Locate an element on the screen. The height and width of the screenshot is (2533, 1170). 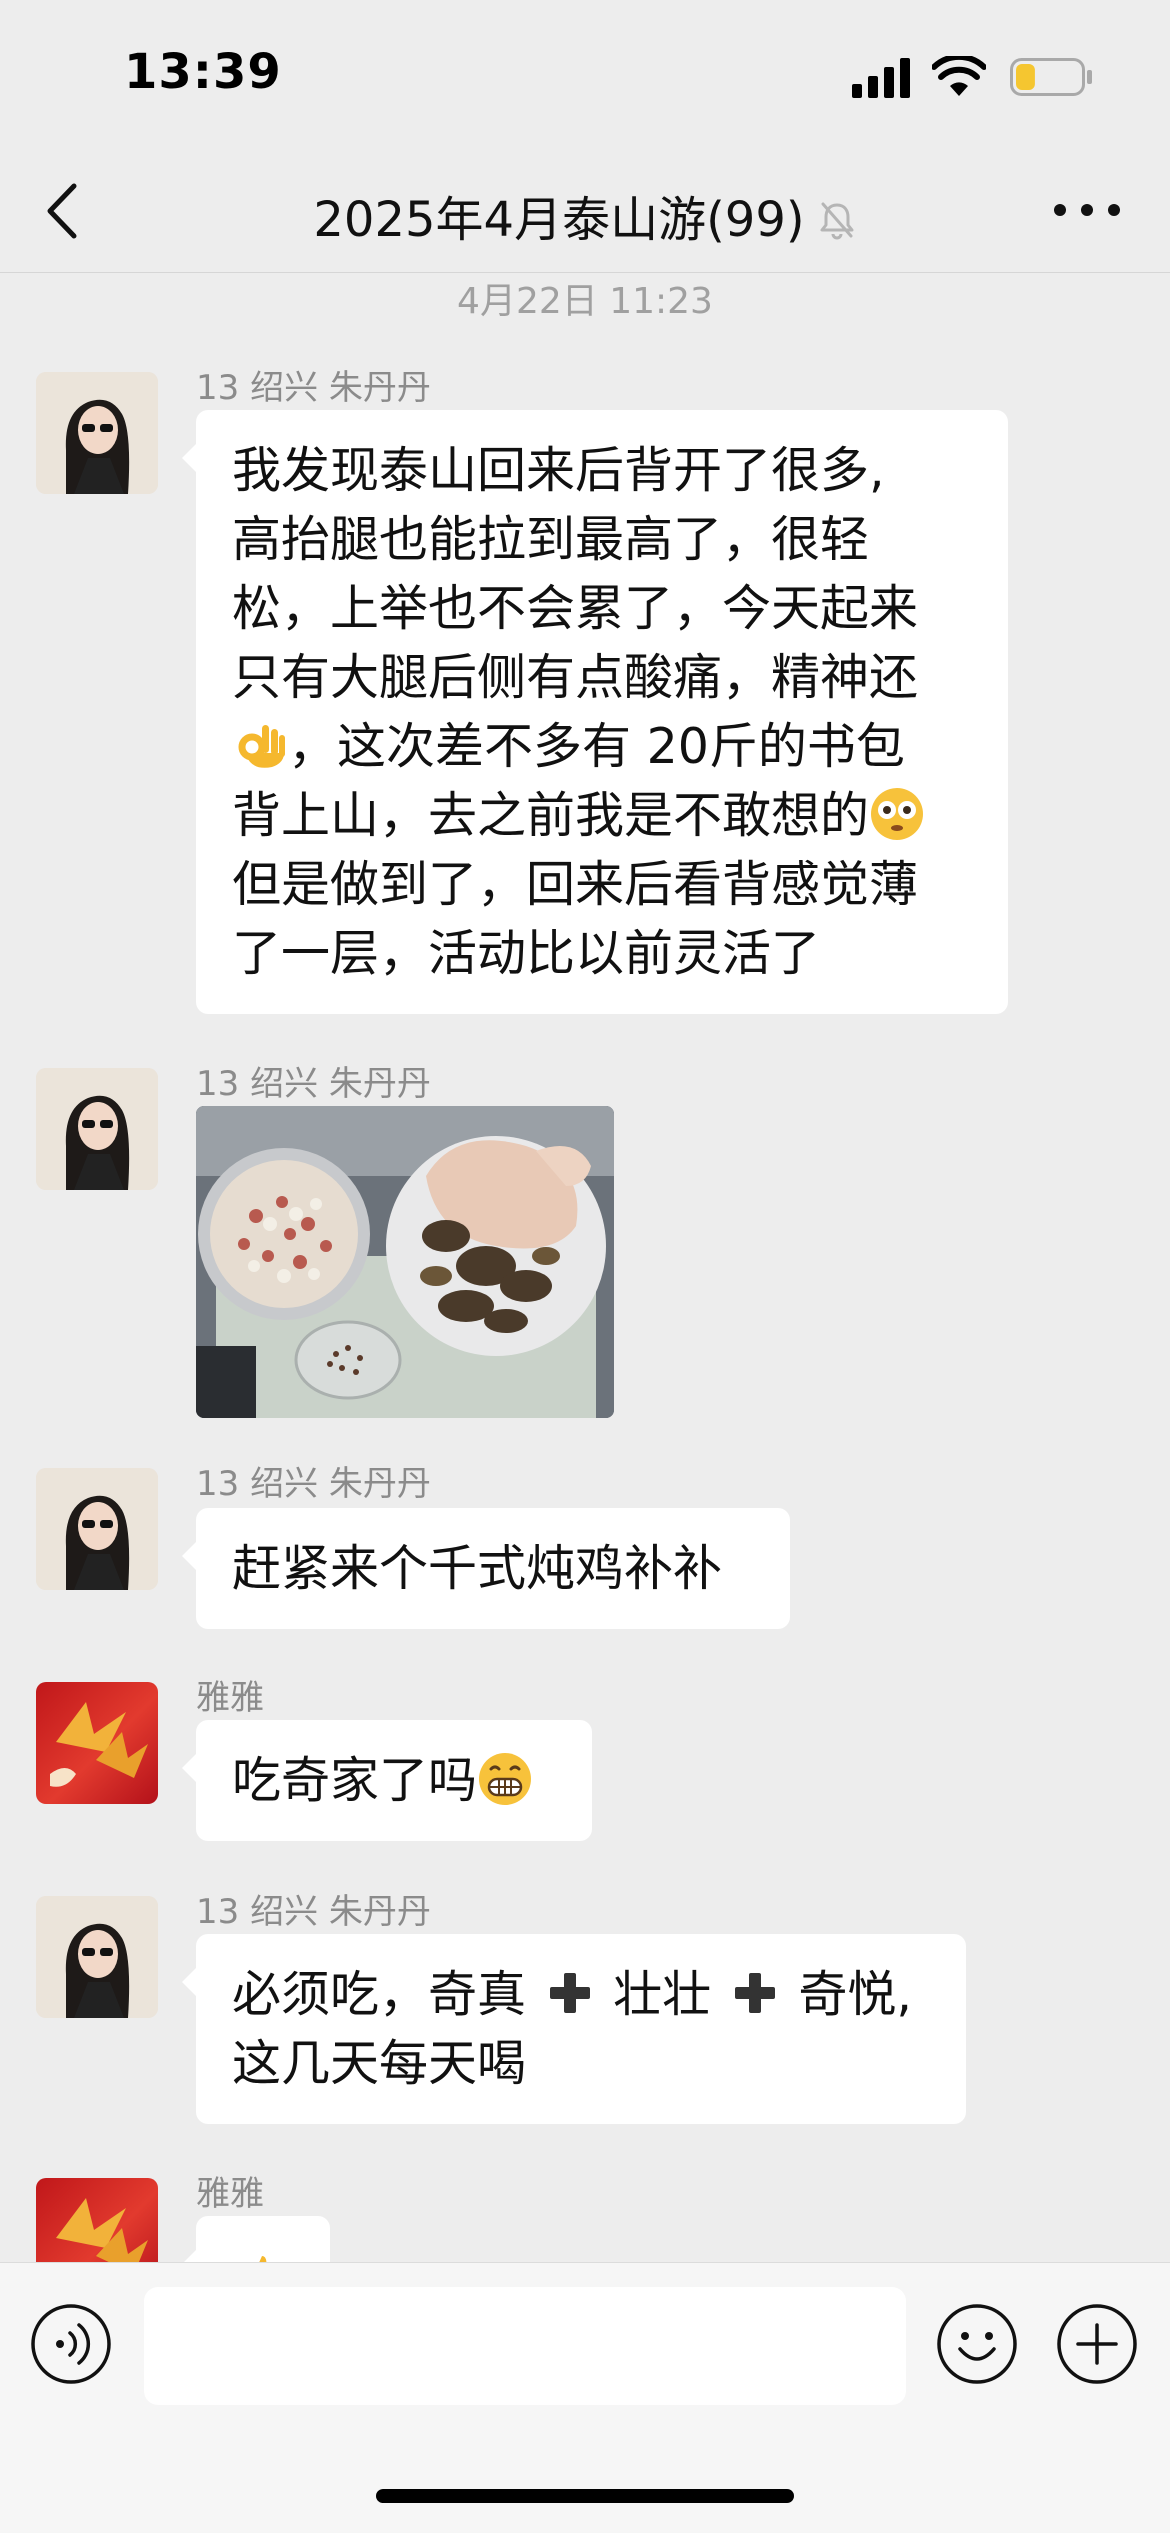
message-line: 只有大腿后侧有点酸痛，精神还 is located at coordinates (575, 677).